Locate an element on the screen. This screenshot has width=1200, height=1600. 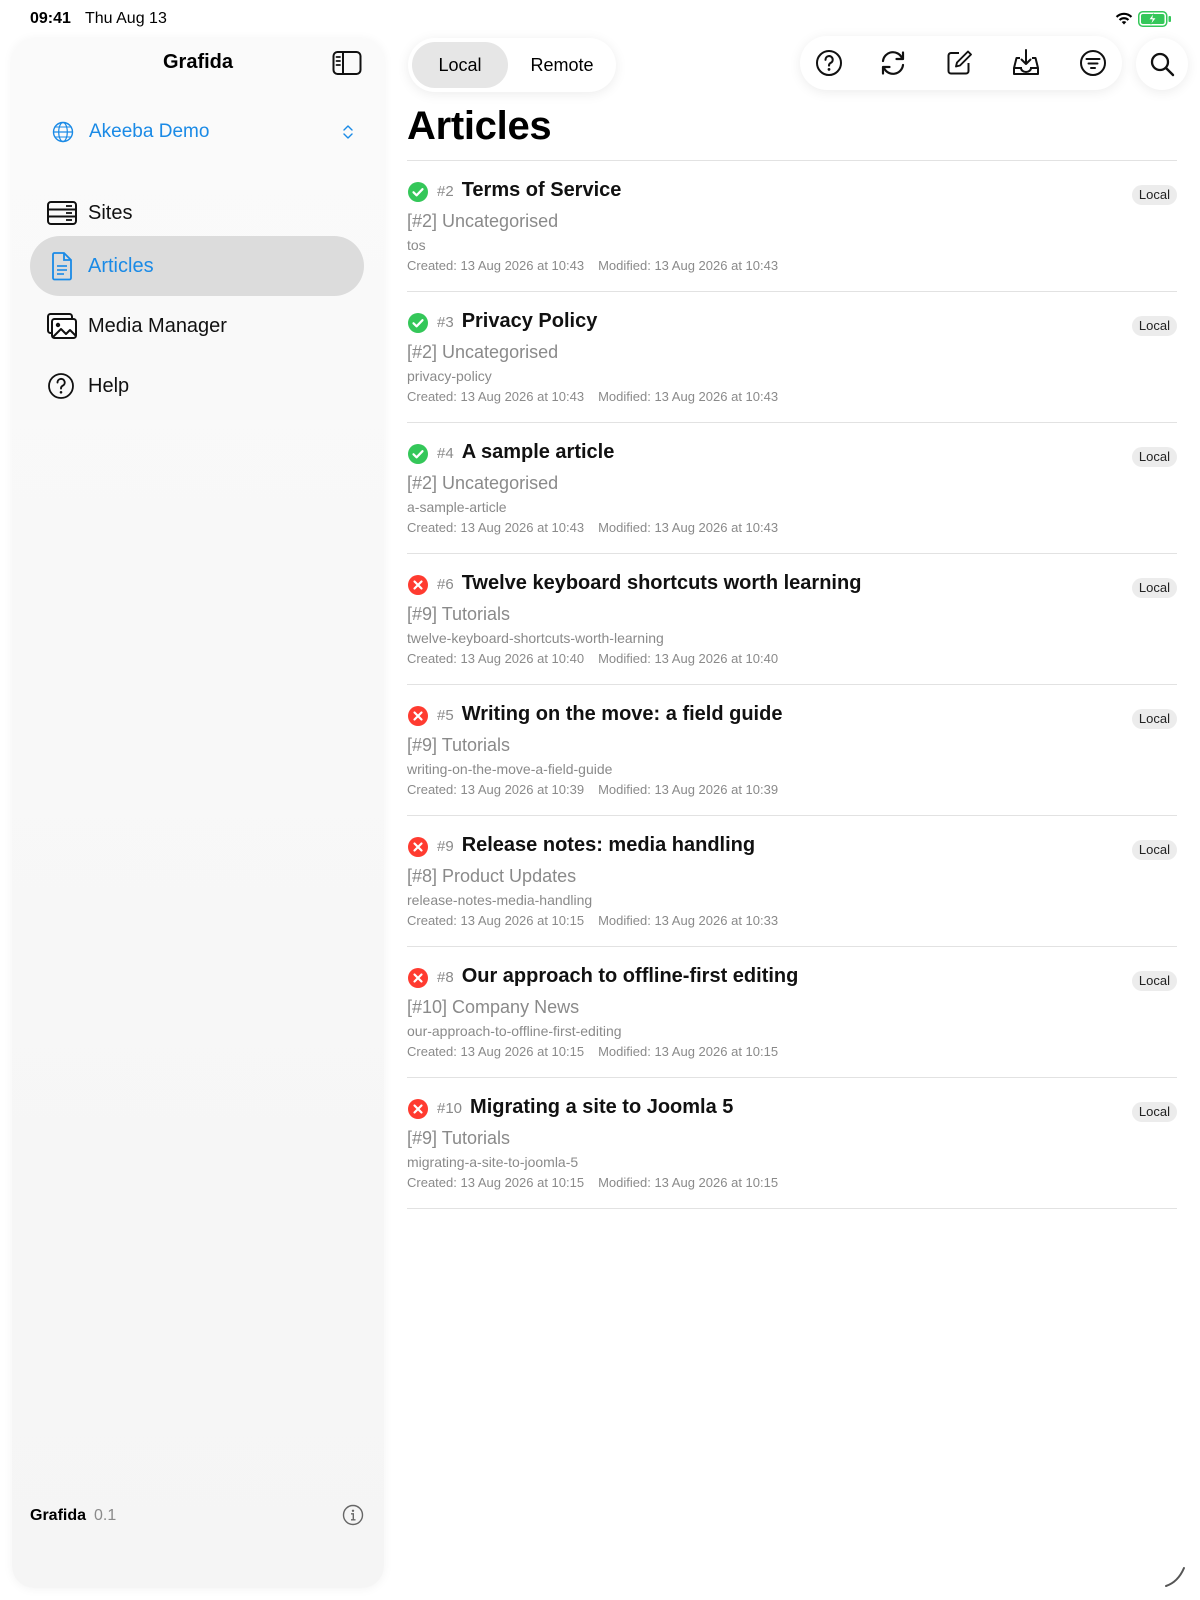
segment-local: Local is located at coordinates (460, 65).